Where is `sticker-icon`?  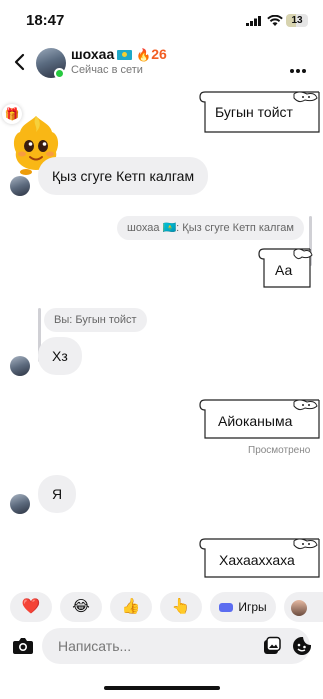 sticker-icon is located at coordinates (302, 646).